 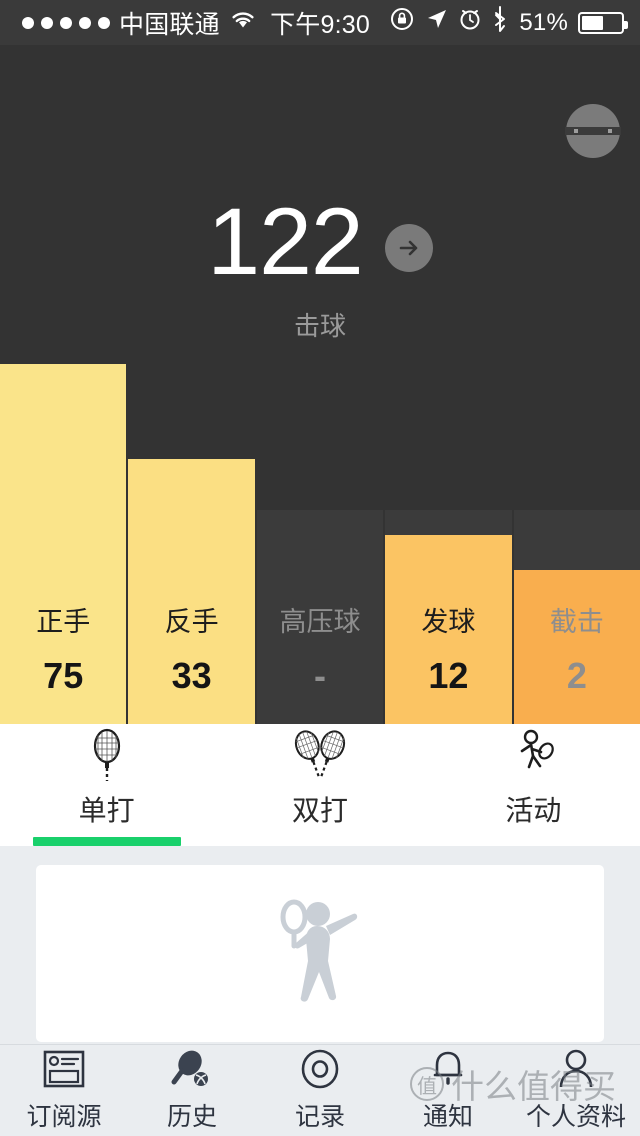 What do you see at coordinates (448, 651) in the screenshot?
I see `chart-column-labels: 发球 12` at bounding box center [448, 651].